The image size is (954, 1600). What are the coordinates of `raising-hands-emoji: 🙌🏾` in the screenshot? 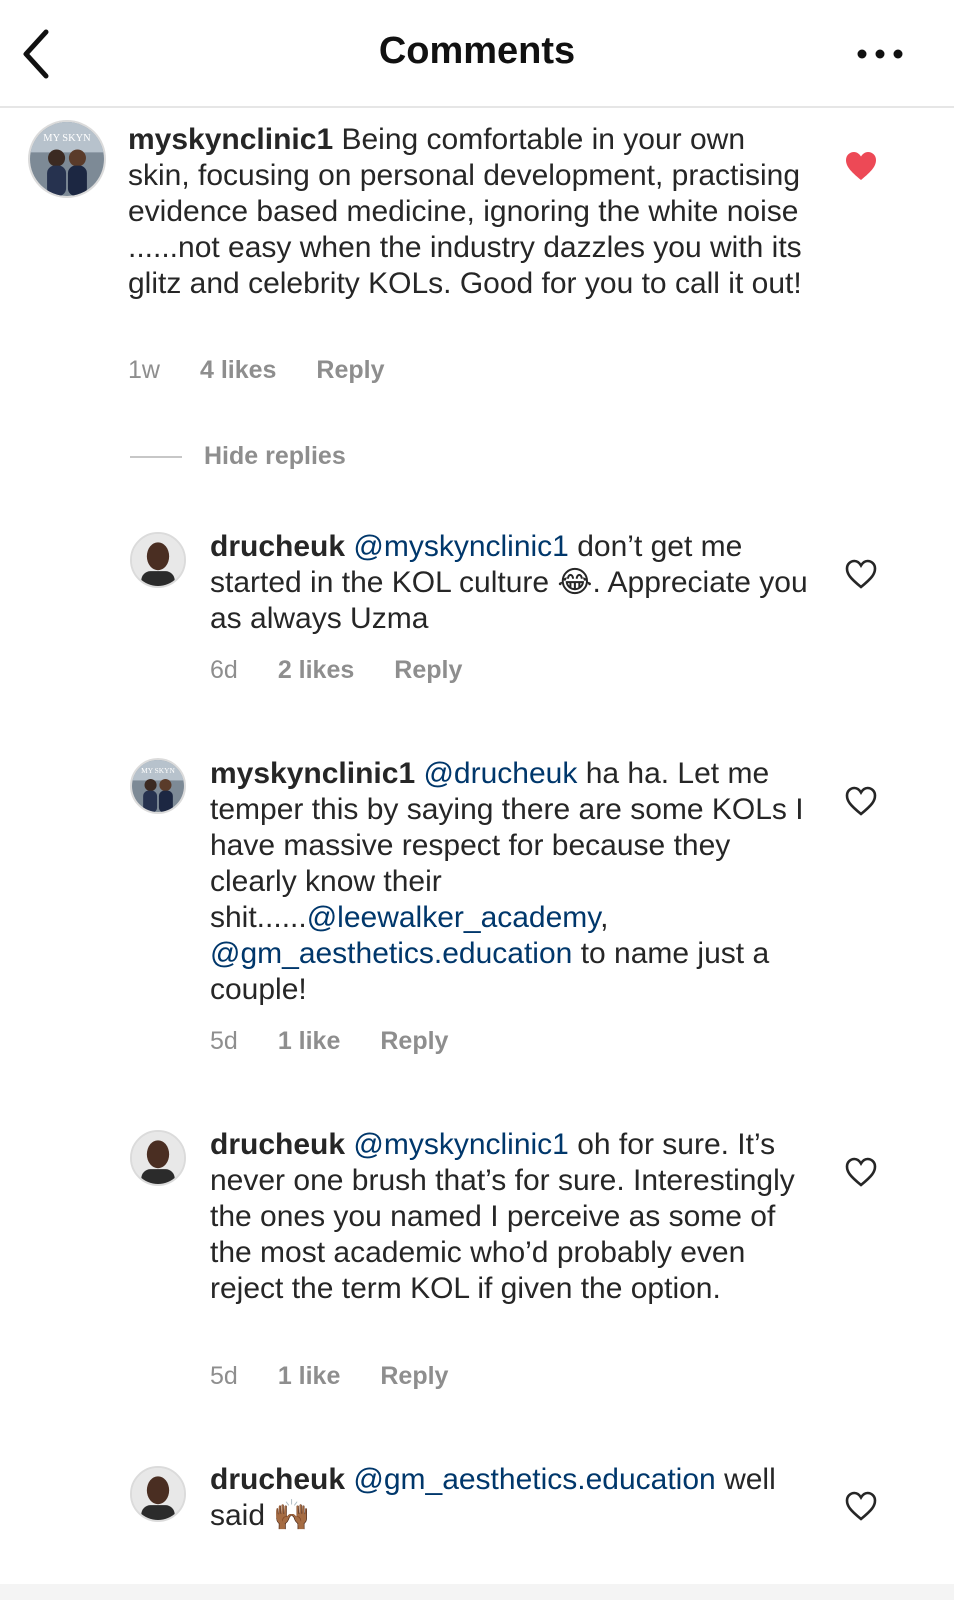 It's located at (292, 1515).